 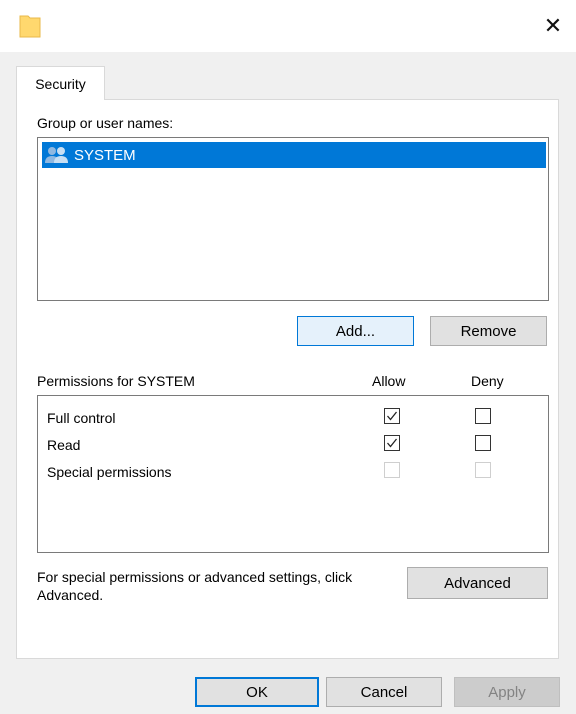 What do you see at coordinates (105, 155) in the screenshot?
I see `user-name: SYSTEM` at bounding box center [105, 155].